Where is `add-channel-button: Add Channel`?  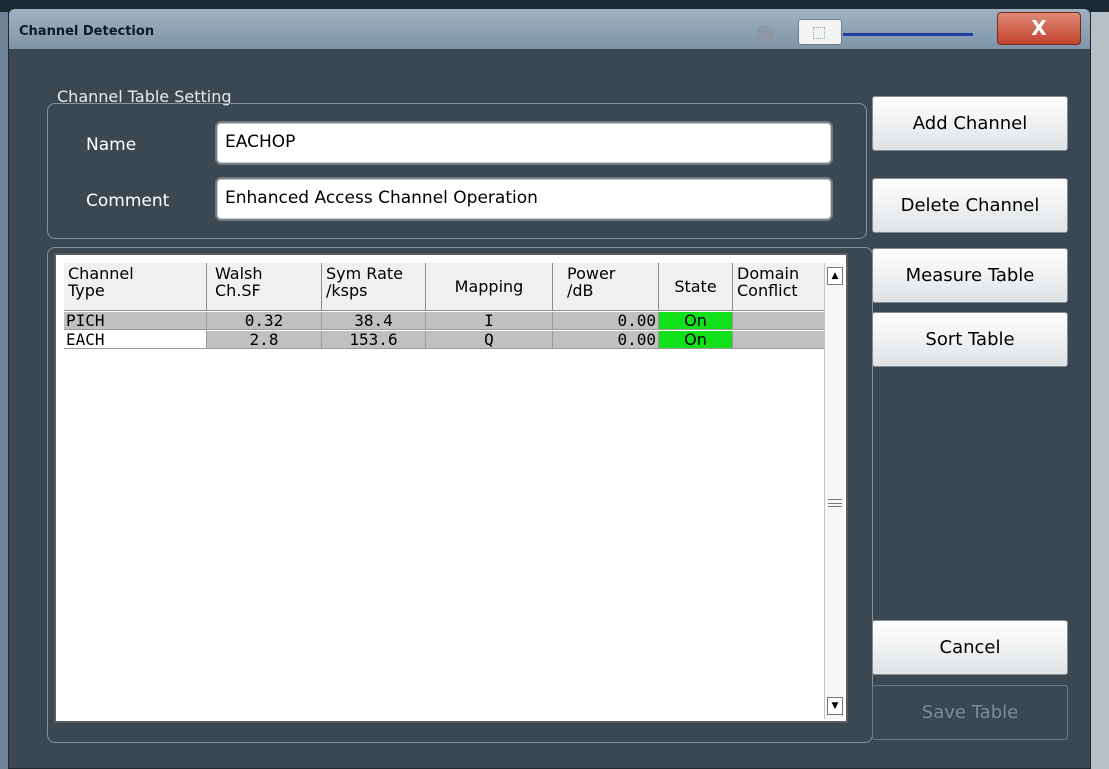 add-channel-button: Add Channel is located at coordinates (970, 123).